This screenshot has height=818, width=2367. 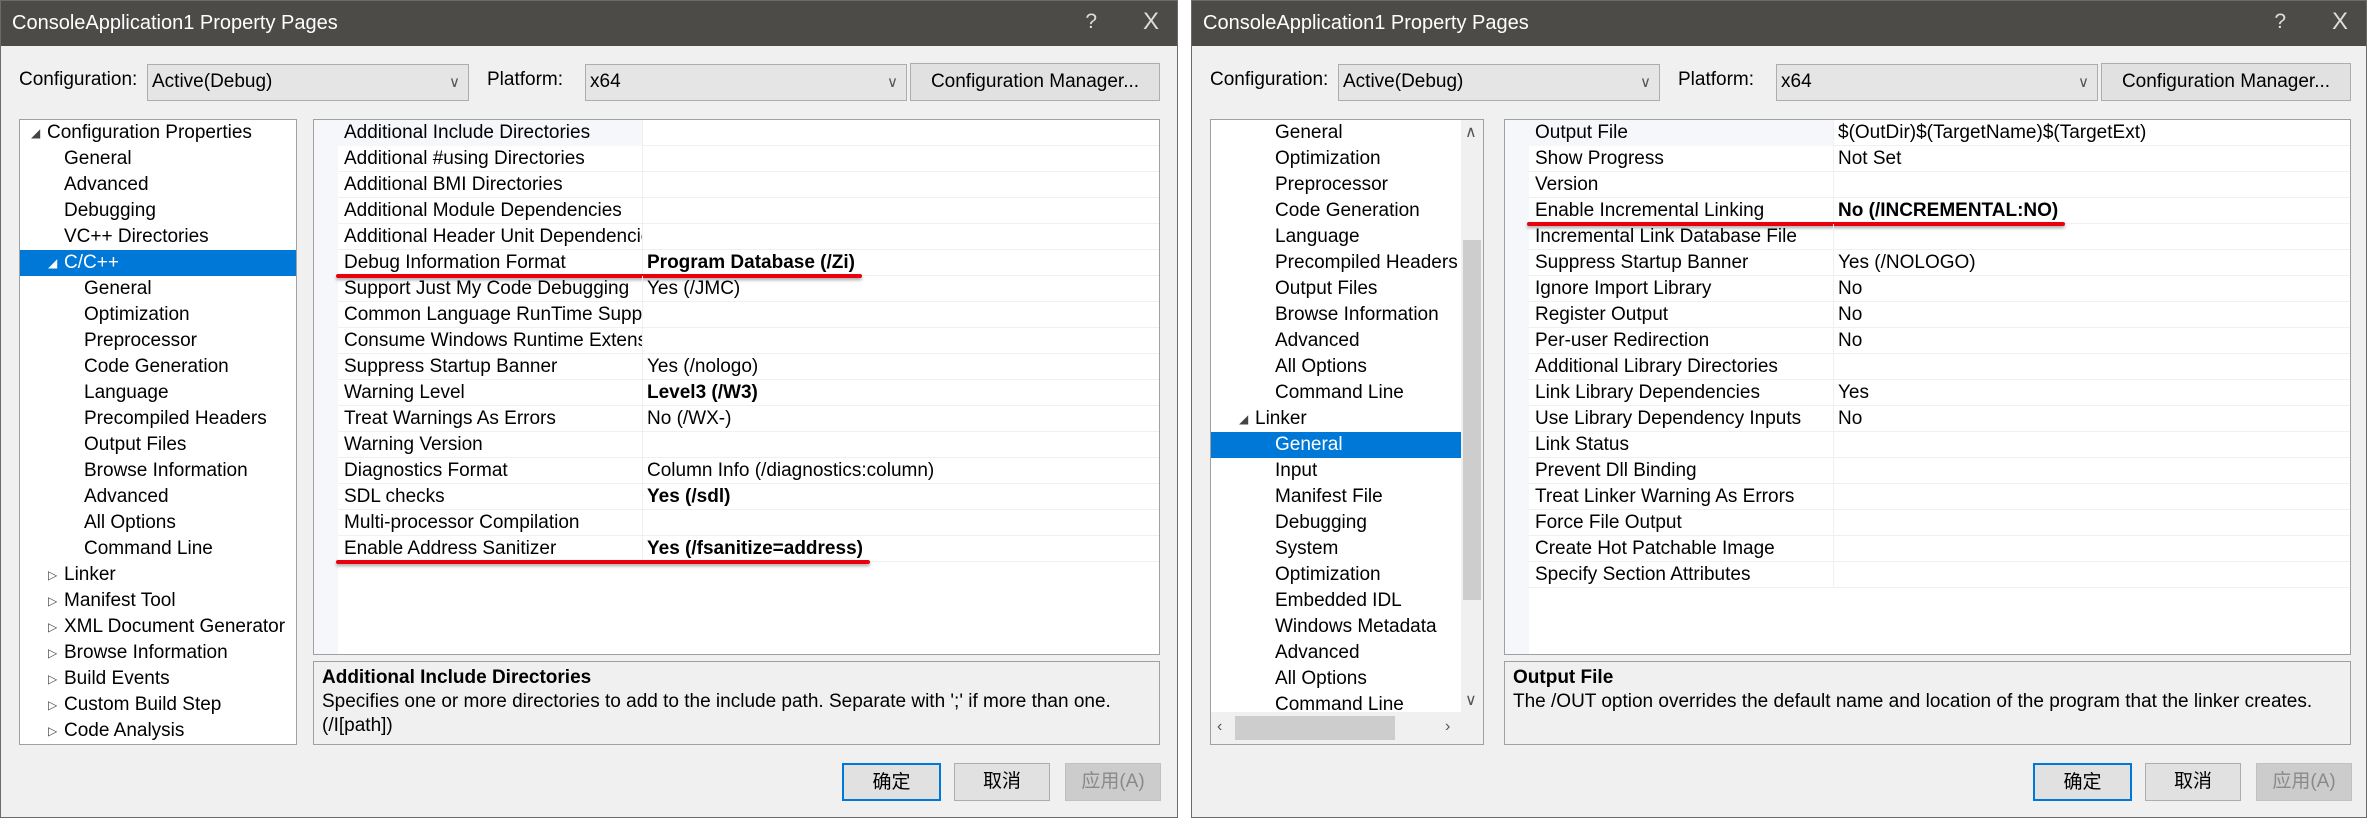 What do you see at coordinates (691, 289) in the screenshot?
I see `property-value: Yes (/JMC)` at bounding box center [691, 289].